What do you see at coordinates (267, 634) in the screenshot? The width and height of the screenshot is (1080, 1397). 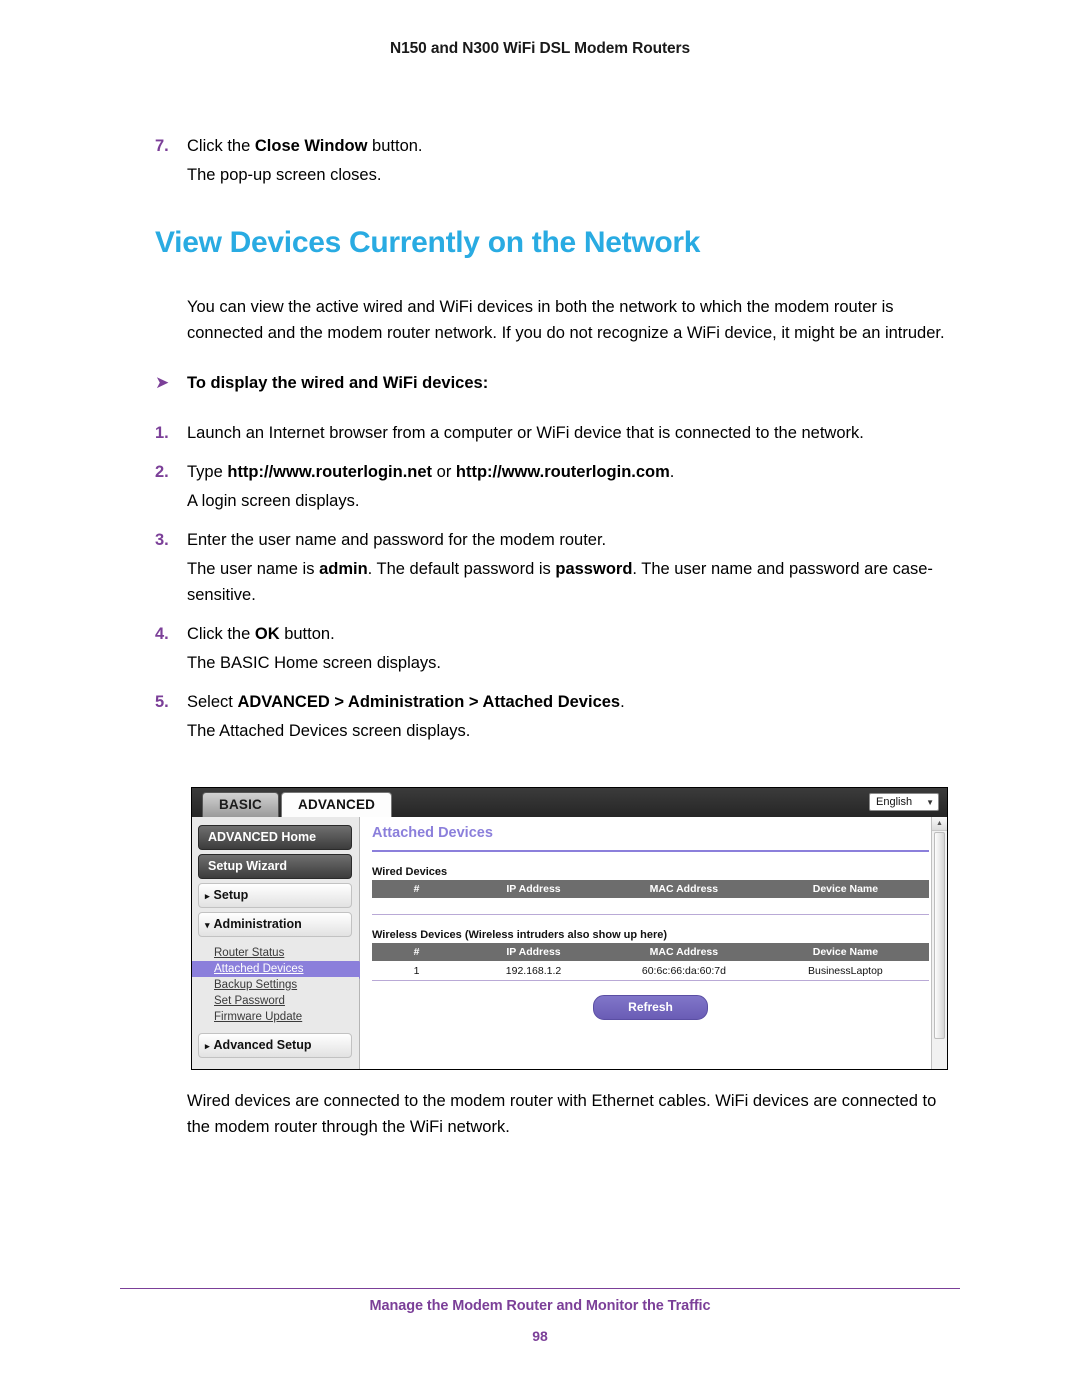 I see `step-4-ok: OK` at bounding box center [267, 634].